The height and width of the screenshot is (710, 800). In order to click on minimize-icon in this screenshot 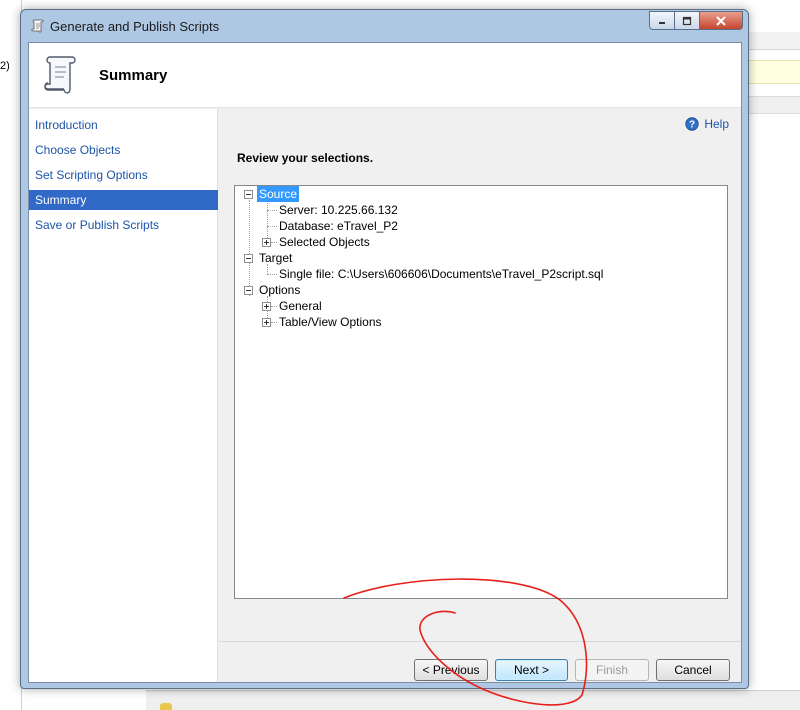, I will do `click(662, 22)`.